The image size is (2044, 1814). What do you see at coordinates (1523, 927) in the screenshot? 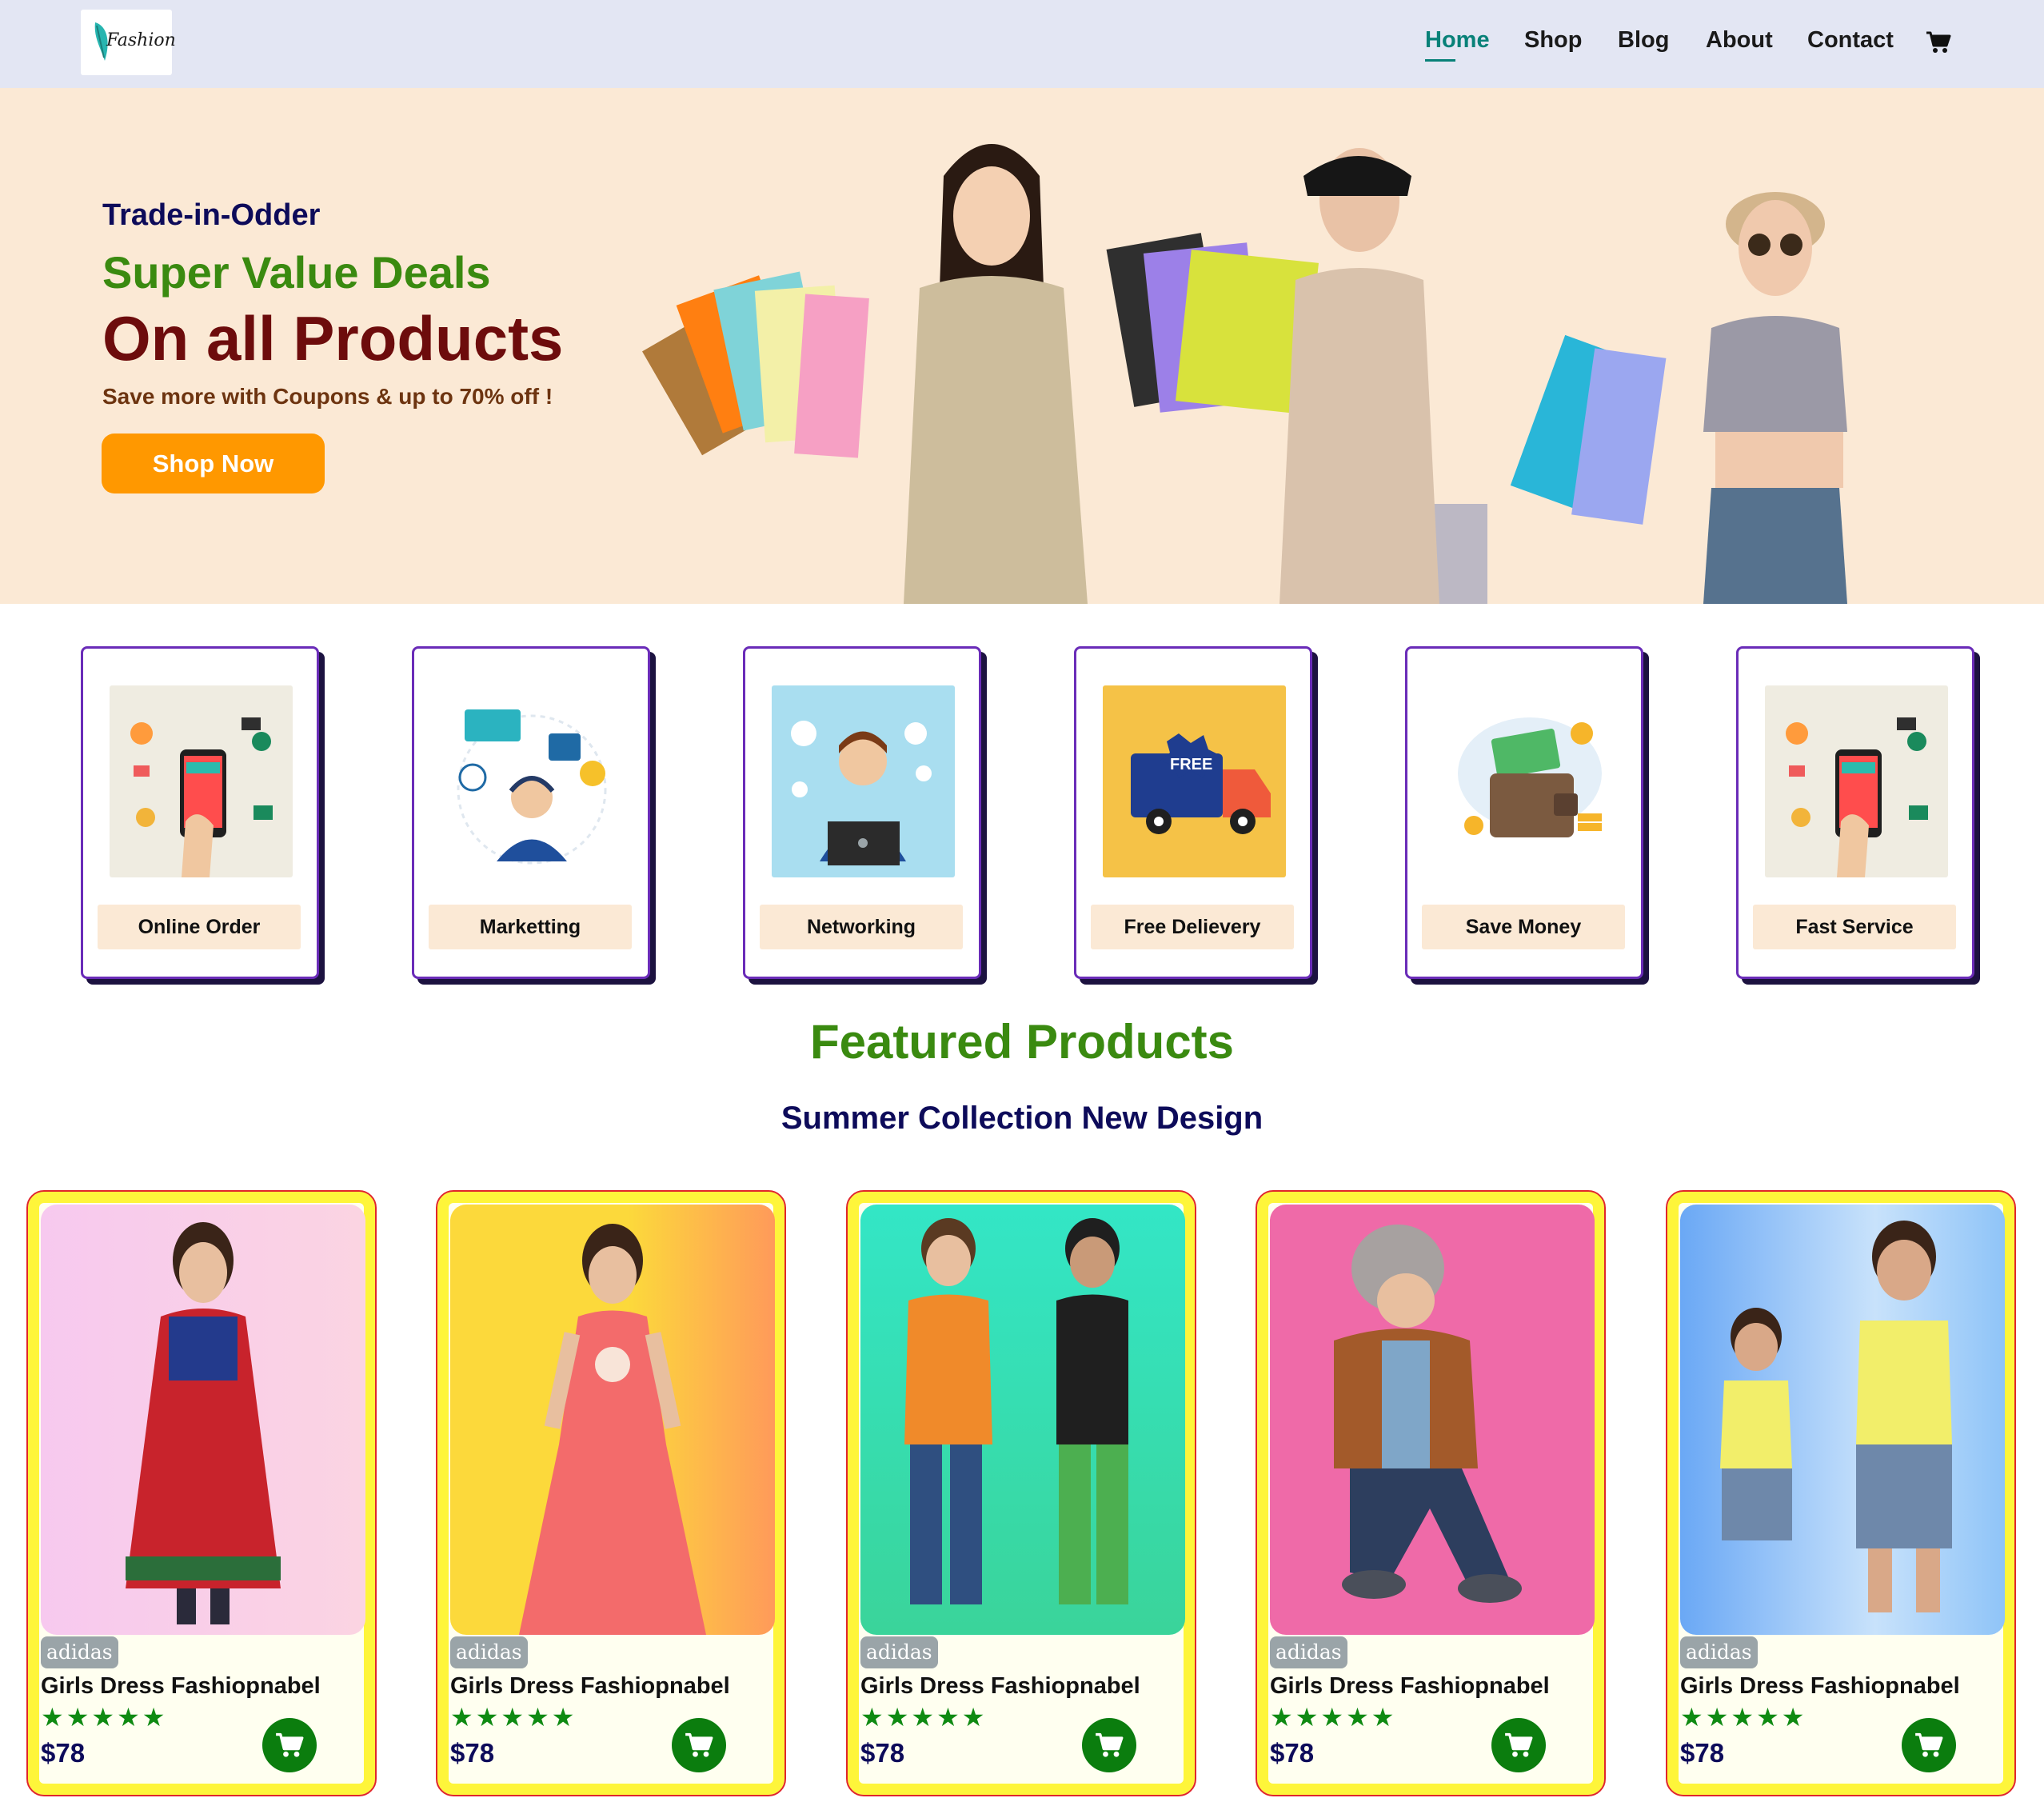
I see `feature-label: Save Money` at bounding box center [1523, 927].